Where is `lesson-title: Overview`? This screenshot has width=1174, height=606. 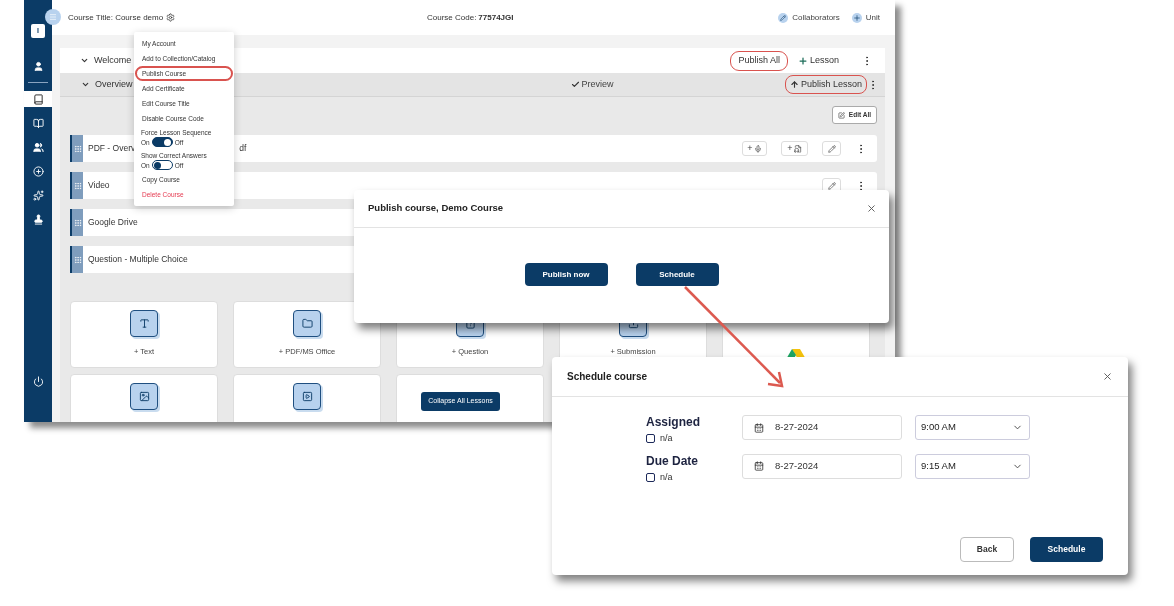 lesson-title: Overview is located at coordinates (114, 84).